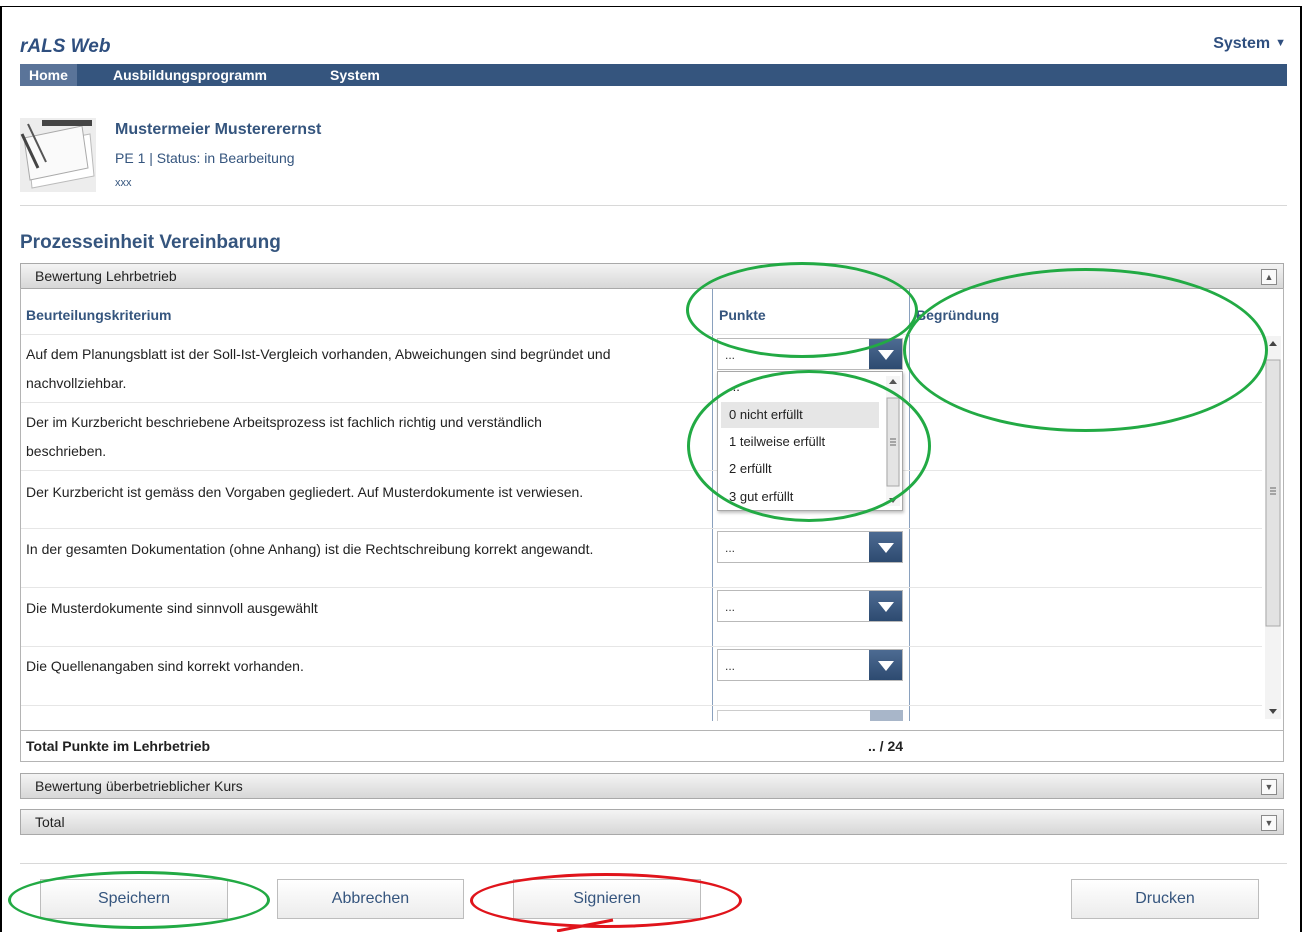 This screenshot has height=932, width=1304. I want to click on document-image, so click(58, 155).